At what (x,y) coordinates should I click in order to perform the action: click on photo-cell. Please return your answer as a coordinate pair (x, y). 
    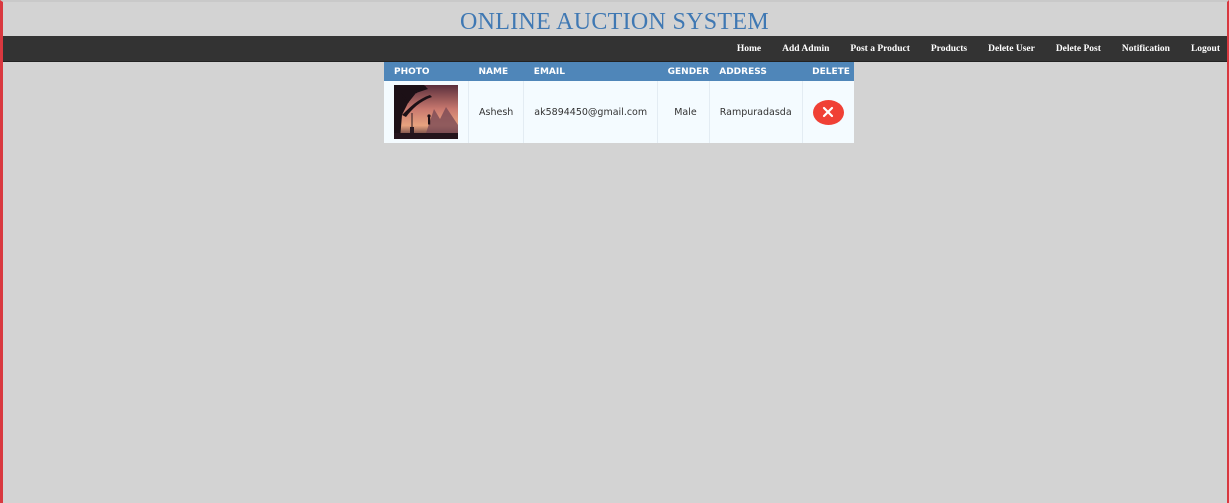
    Looking at the image, I should click on (426, 112).